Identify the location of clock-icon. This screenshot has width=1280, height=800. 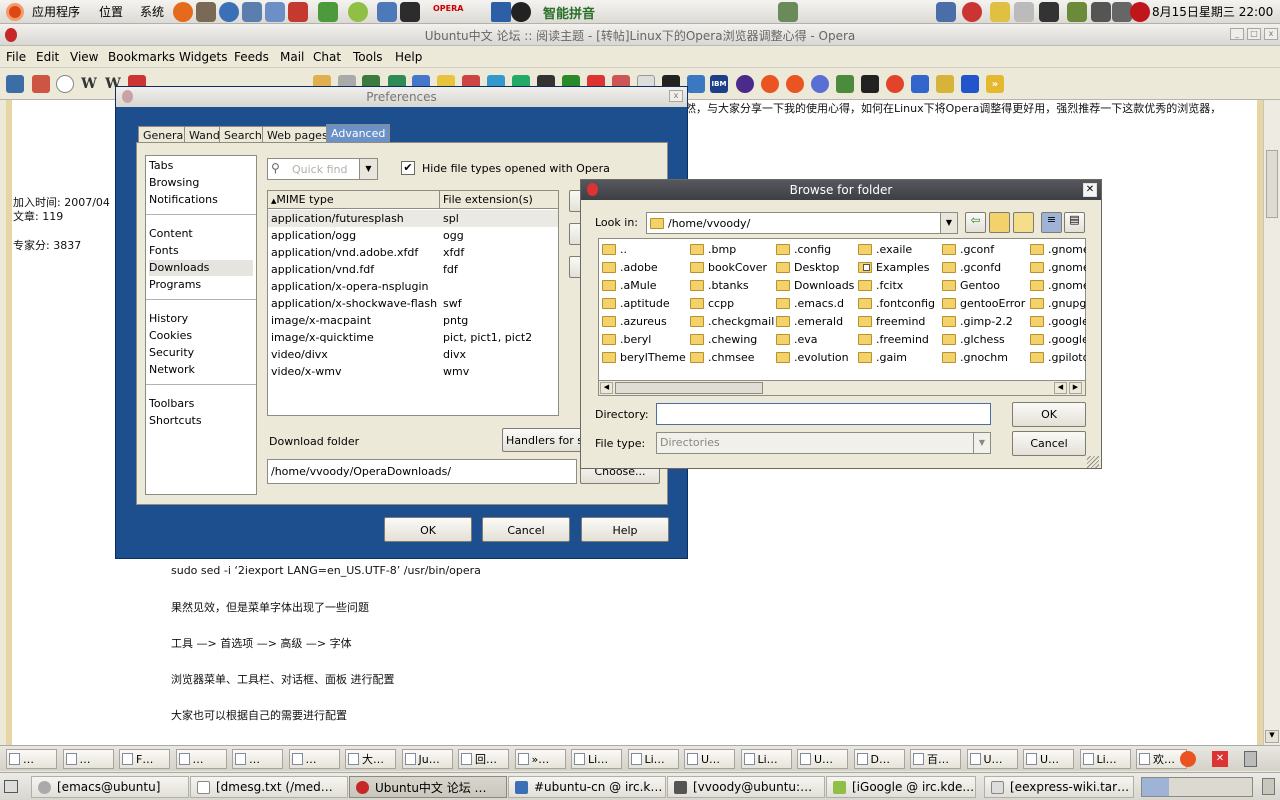
(65, 84).